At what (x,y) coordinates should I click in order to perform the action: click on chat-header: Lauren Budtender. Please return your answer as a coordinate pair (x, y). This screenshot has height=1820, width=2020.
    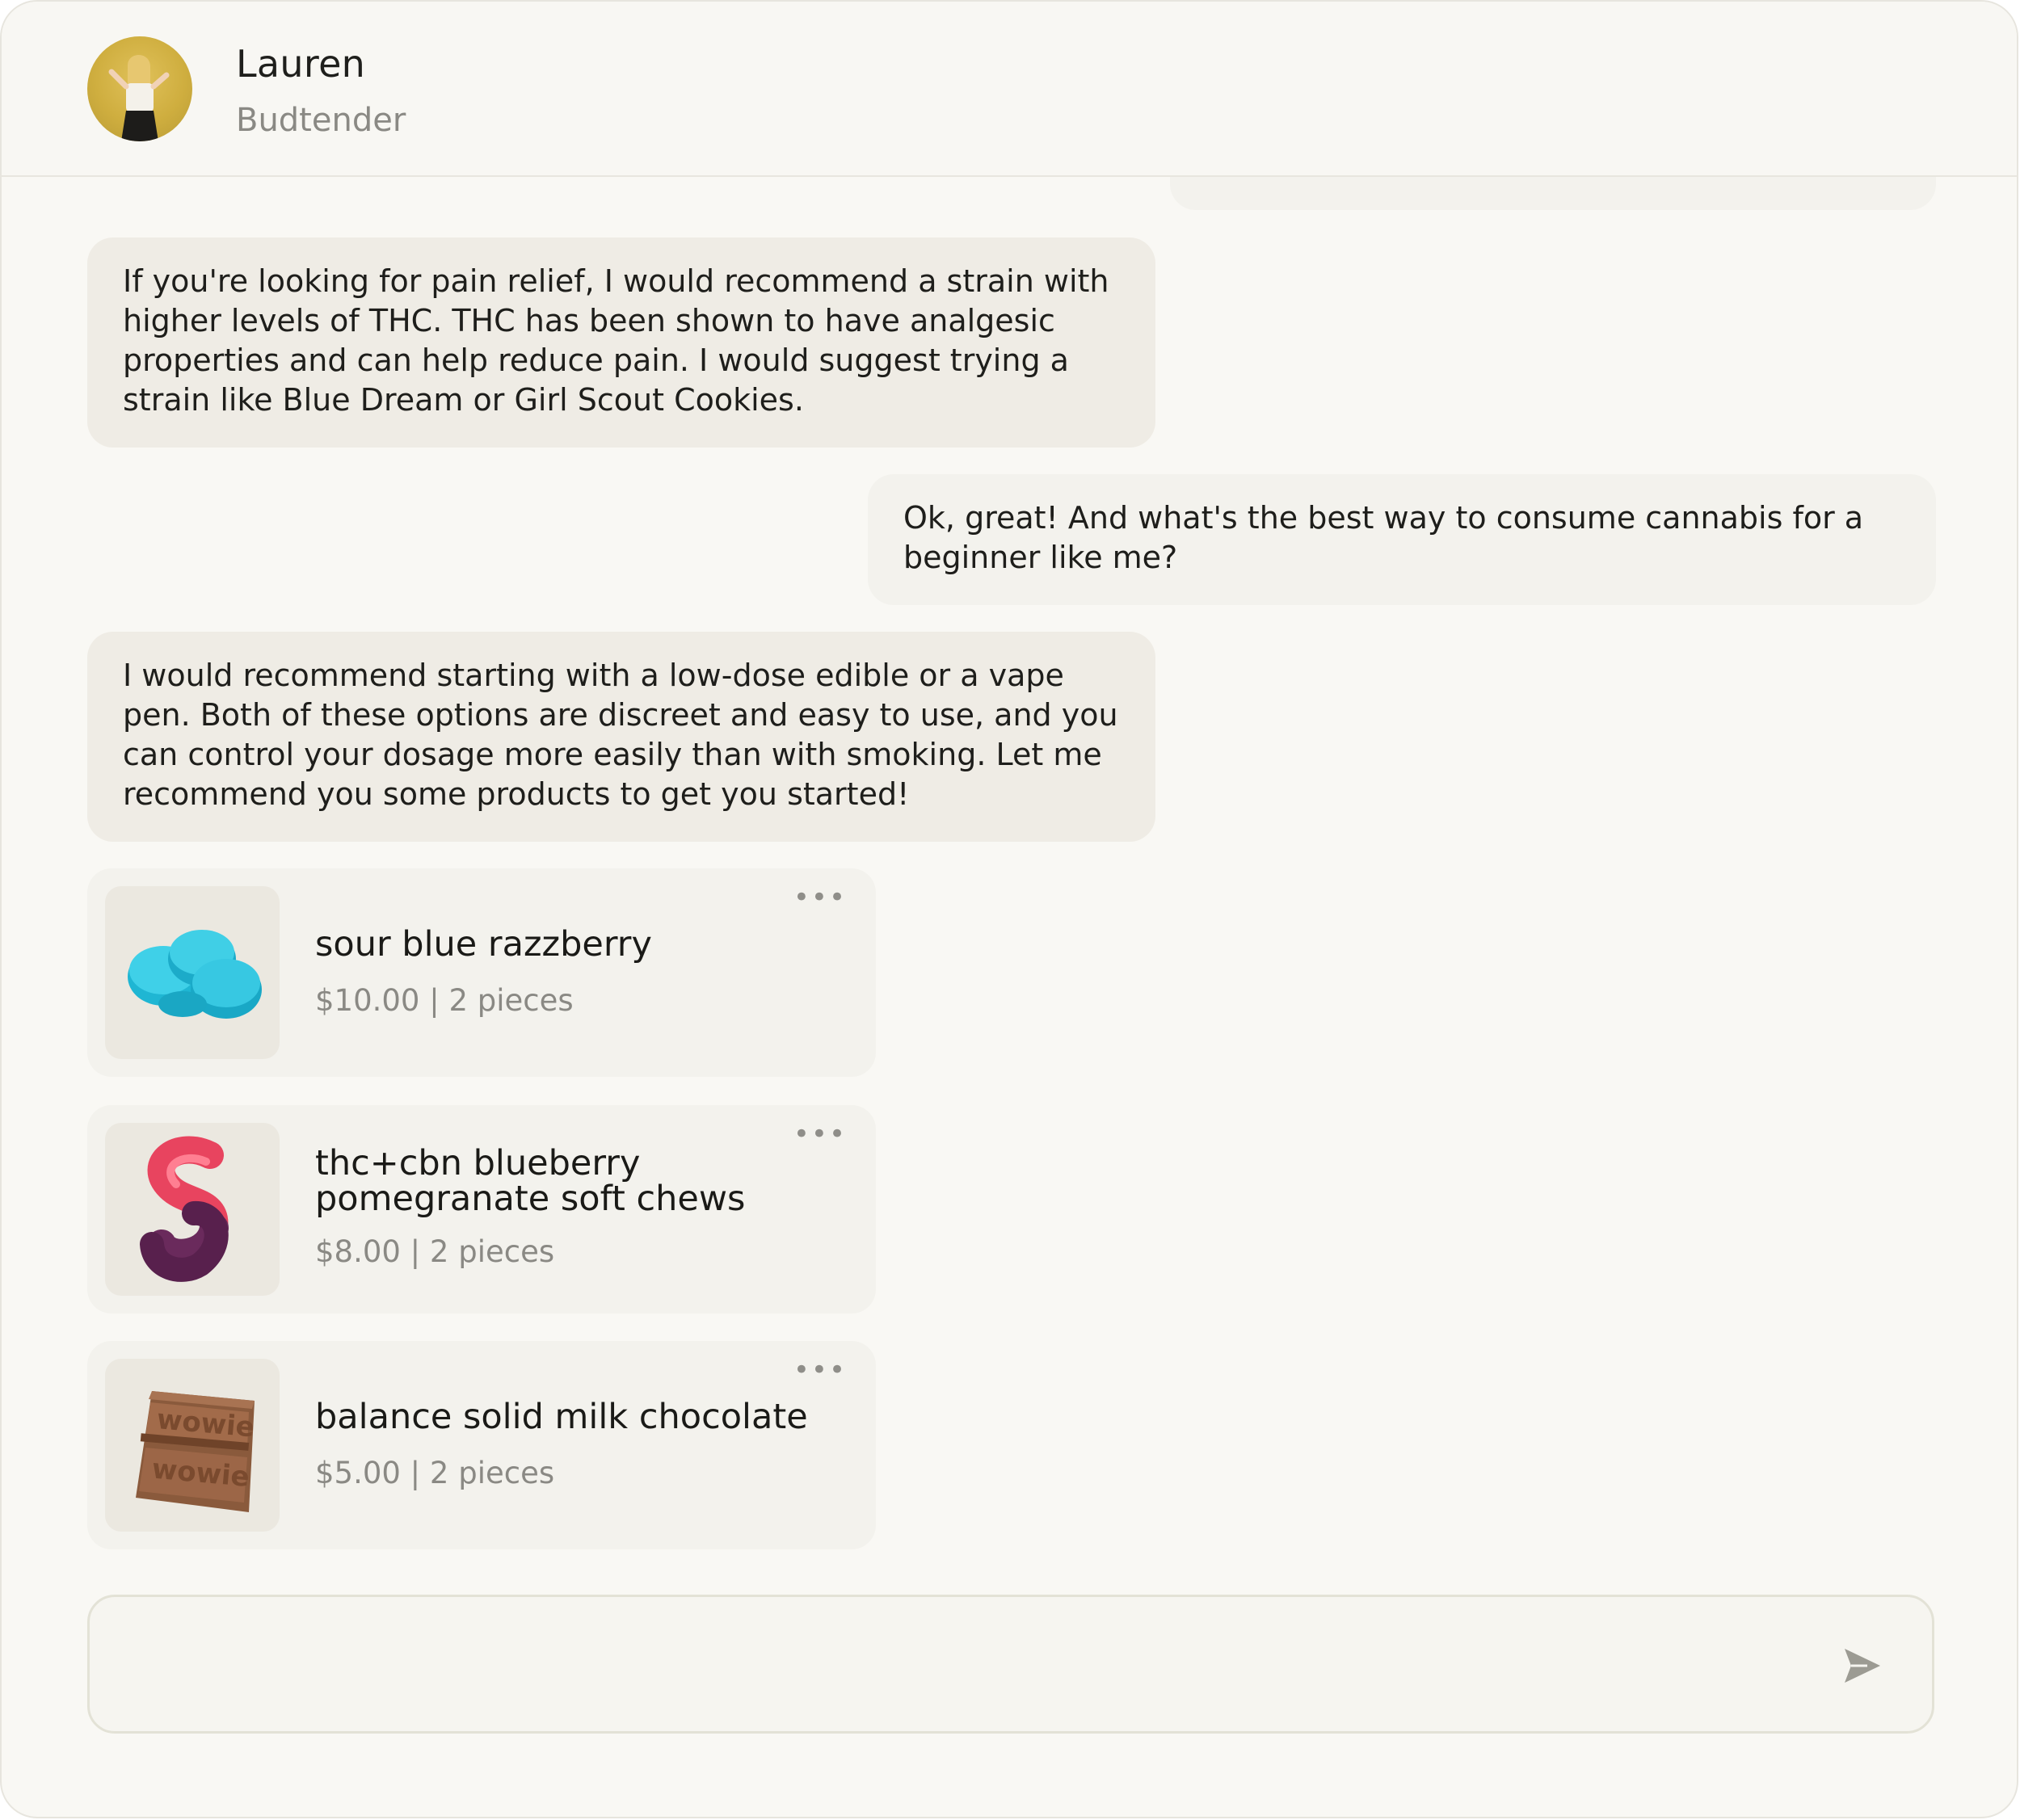
    Looking at the image, I should click on (1010, 89).